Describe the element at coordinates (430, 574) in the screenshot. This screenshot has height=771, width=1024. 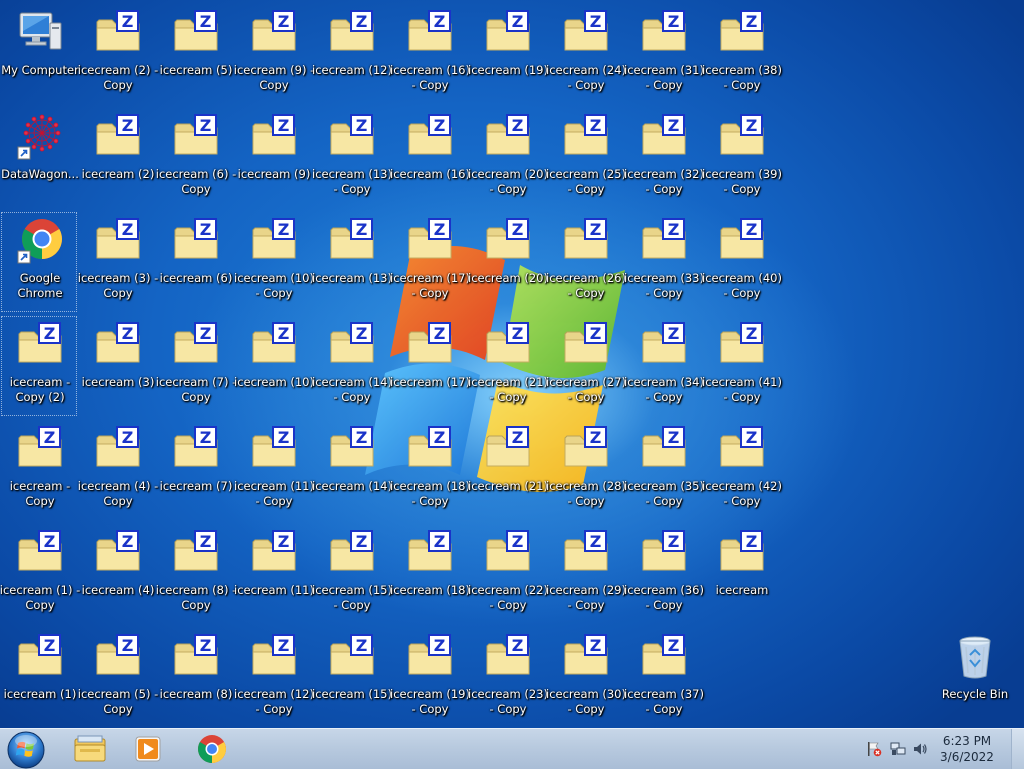
I see `zip-folder-item: Z icecream (18)` at that location.